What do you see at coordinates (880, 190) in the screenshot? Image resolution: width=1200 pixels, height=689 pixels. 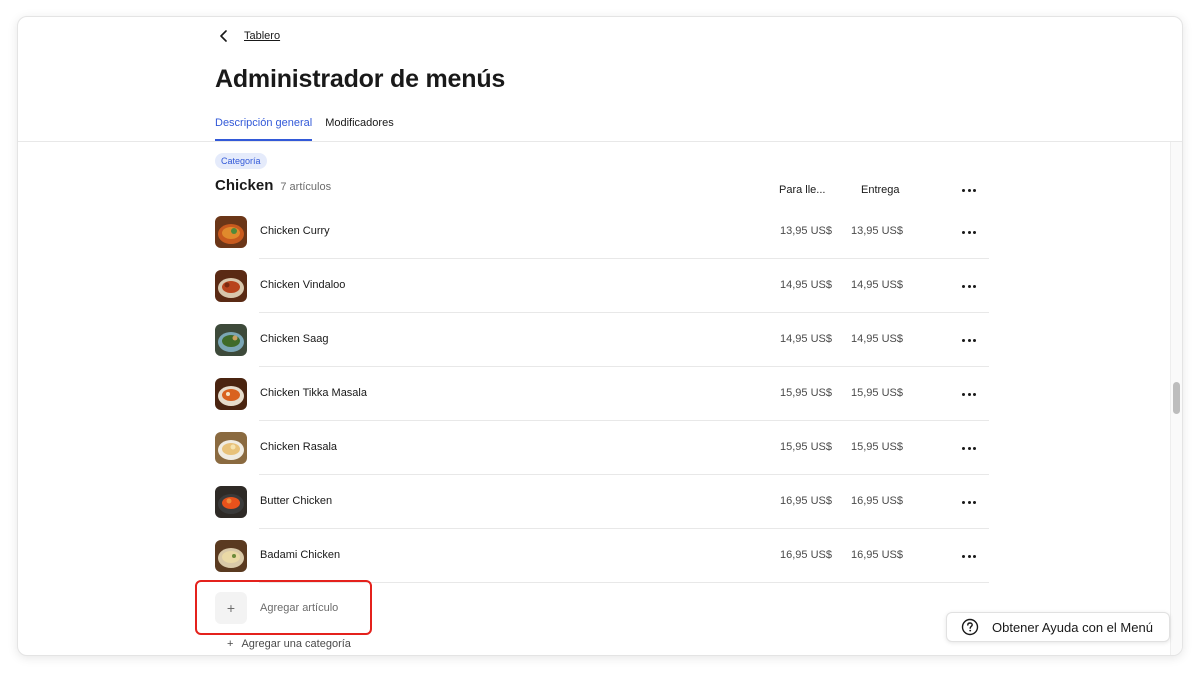 I see `column-header-delivery: Entrega` at bounding box center [880, 190].